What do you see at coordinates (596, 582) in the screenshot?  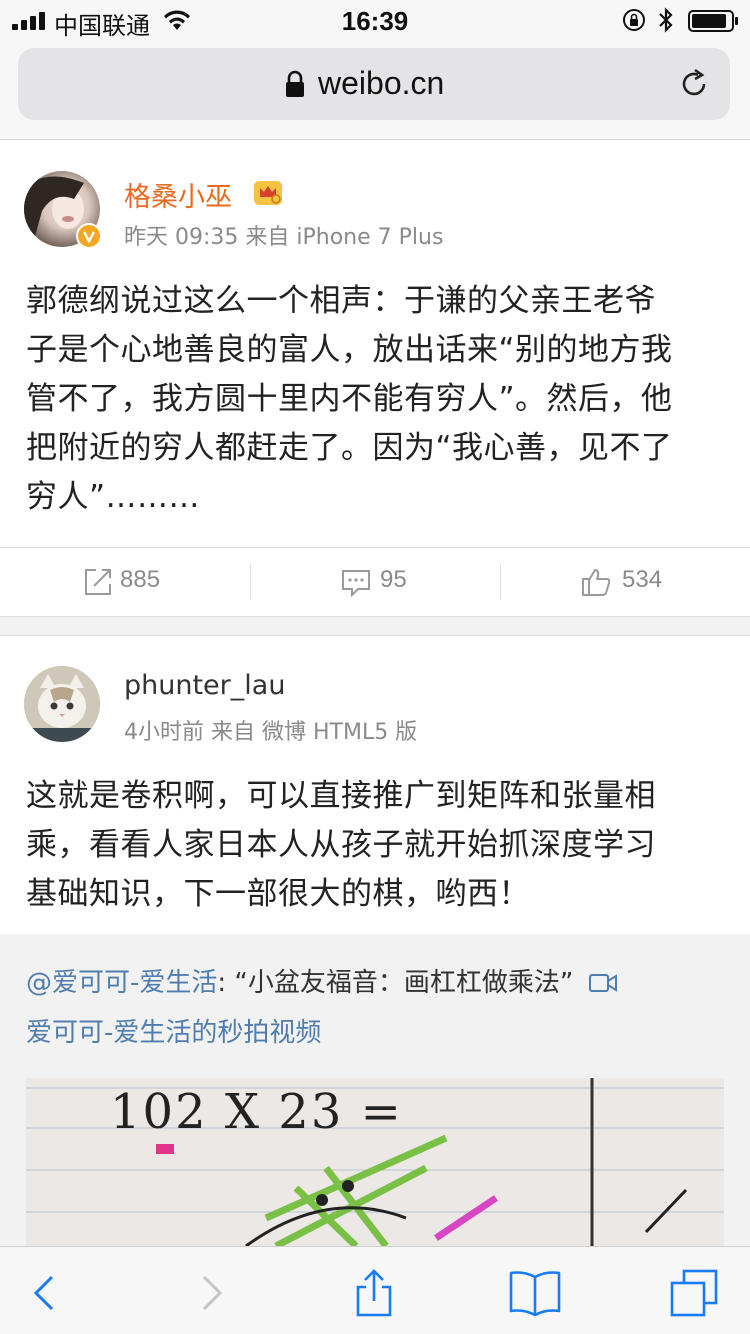 I see `like-icon` at bounding box center [596, 582].